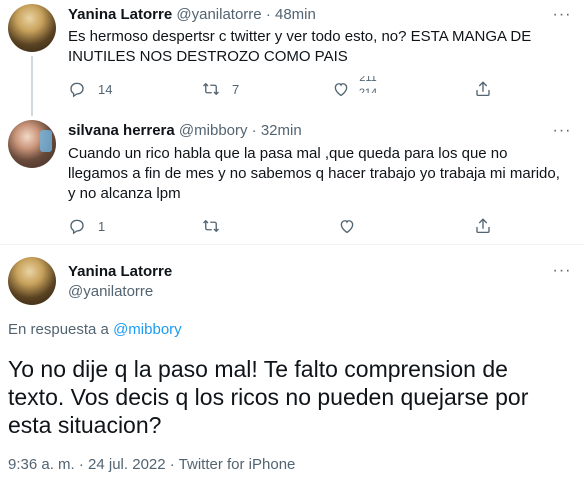 The width and height of the screenshot is (584, 479). I want to click on user-name: silvana herrera, so click(121, 130).